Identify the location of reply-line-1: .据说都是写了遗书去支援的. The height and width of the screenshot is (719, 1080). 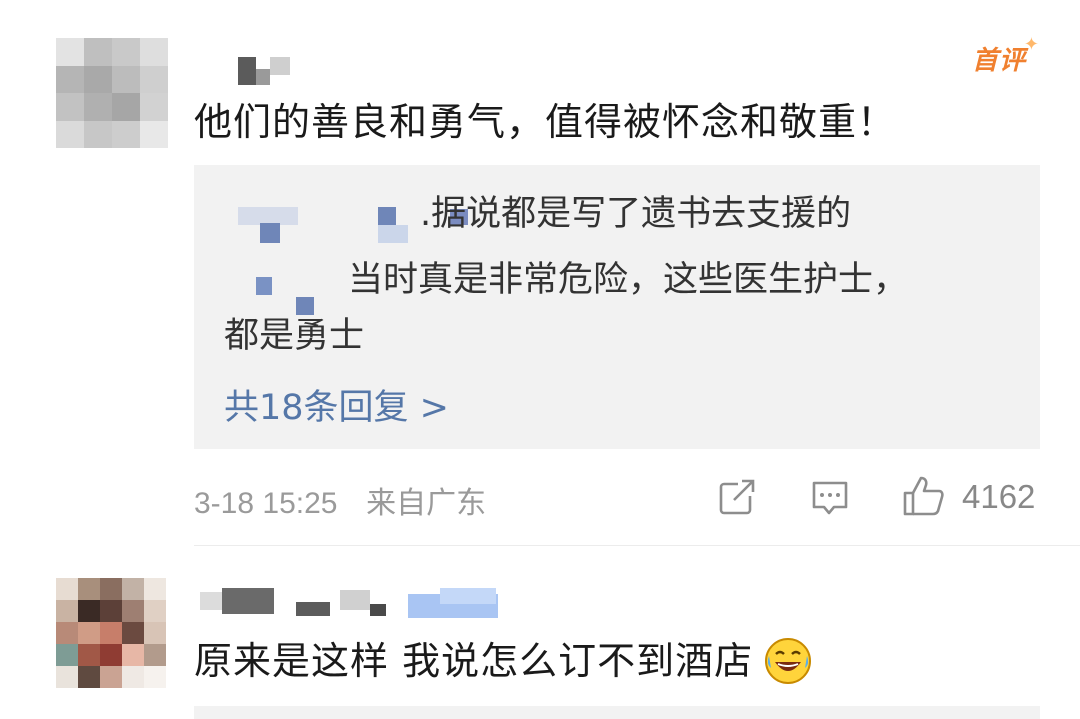
(636, 214).